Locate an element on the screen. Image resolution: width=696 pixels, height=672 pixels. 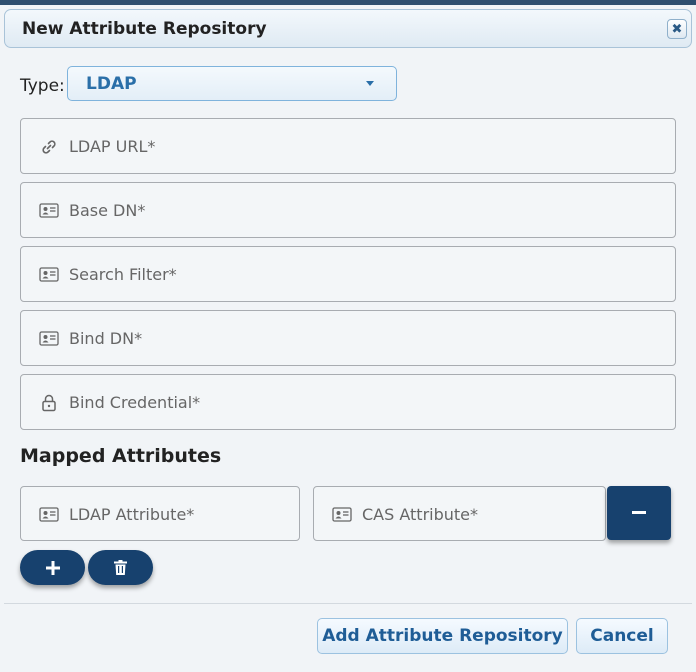
remove-mapping-button is located at coordinates (639, 513).